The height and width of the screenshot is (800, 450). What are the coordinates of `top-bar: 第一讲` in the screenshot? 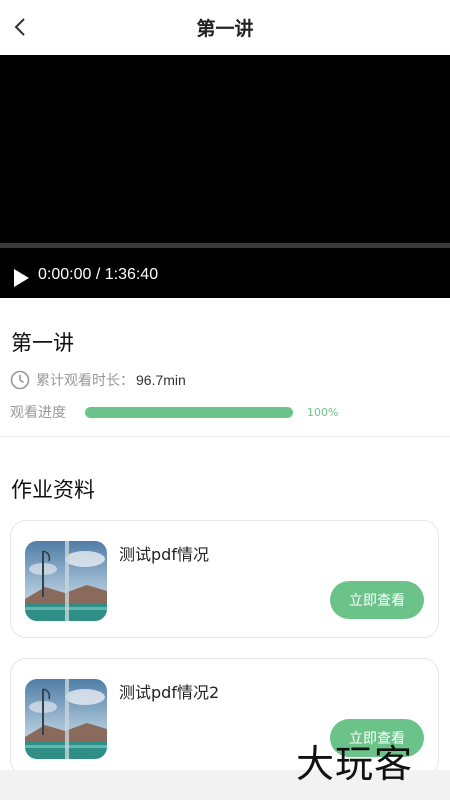 It's located at (225, 27).